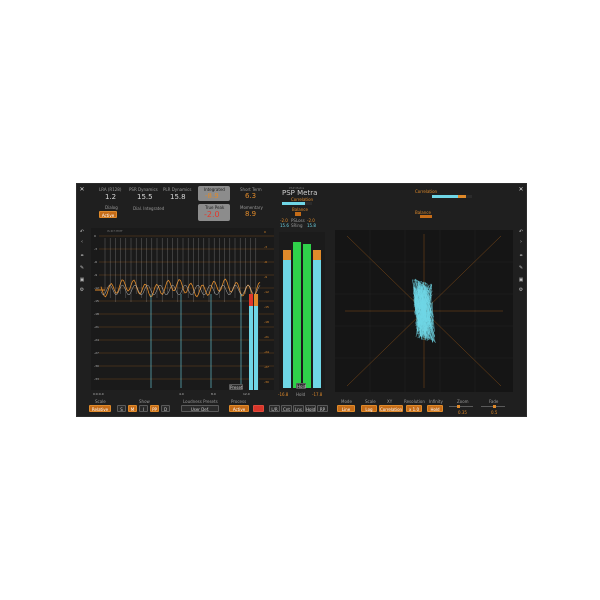 The width and height of the screenshot is (600, 600). Describe the element at coordinates (258, 408) in the screenshot. I see `record-button` at that location.